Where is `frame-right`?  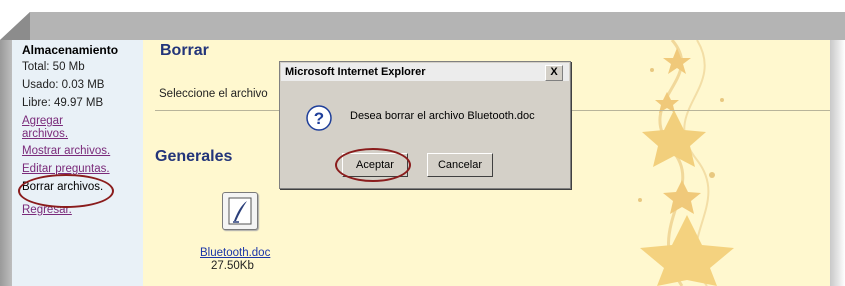
frame-right is located at coordinates (837, 163).